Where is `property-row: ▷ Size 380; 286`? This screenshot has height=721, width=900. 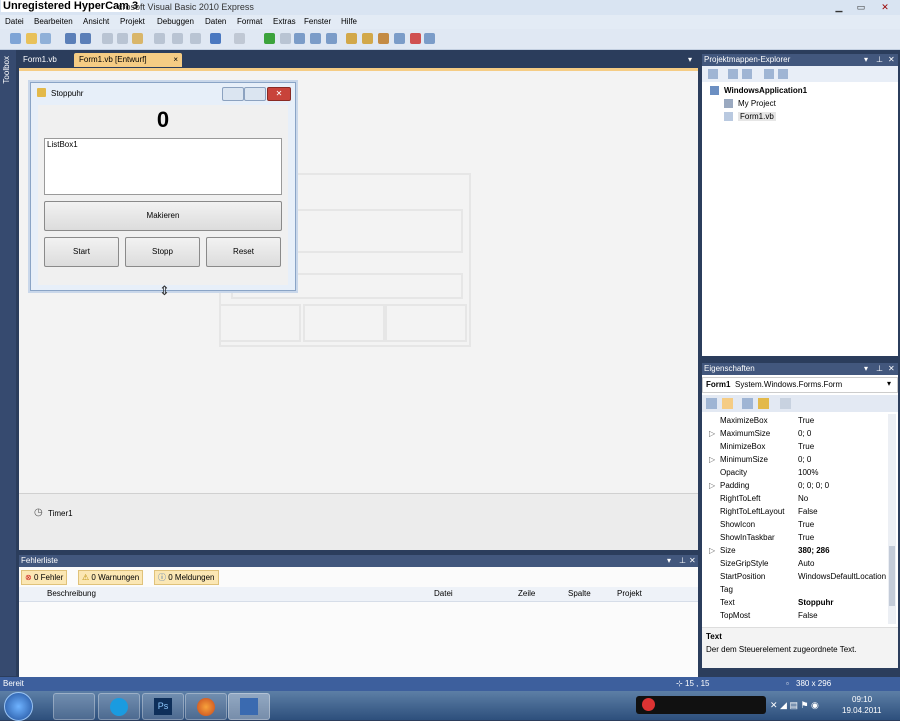
property-row: ▷ Size 380; 286 is located at coordinates (796, 550).